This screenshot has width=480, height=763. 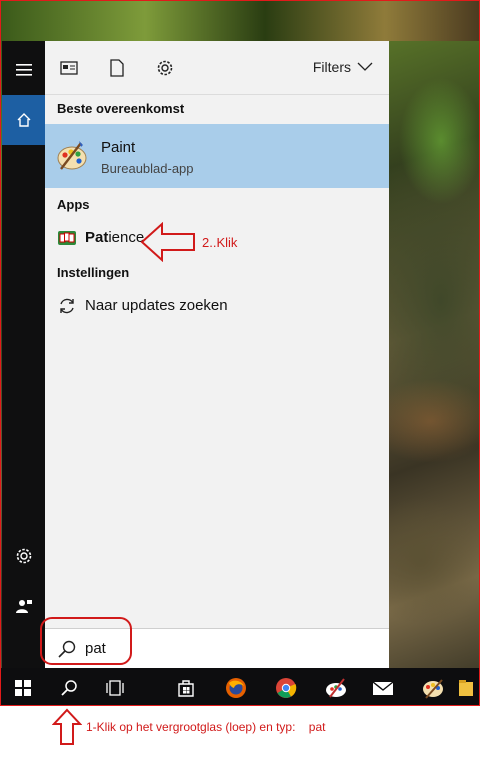 What do you see at coordinates (147, 168) in the screenshot?
I see `best-match-type: Bureaublad-app` at bounding box center [147, 168].